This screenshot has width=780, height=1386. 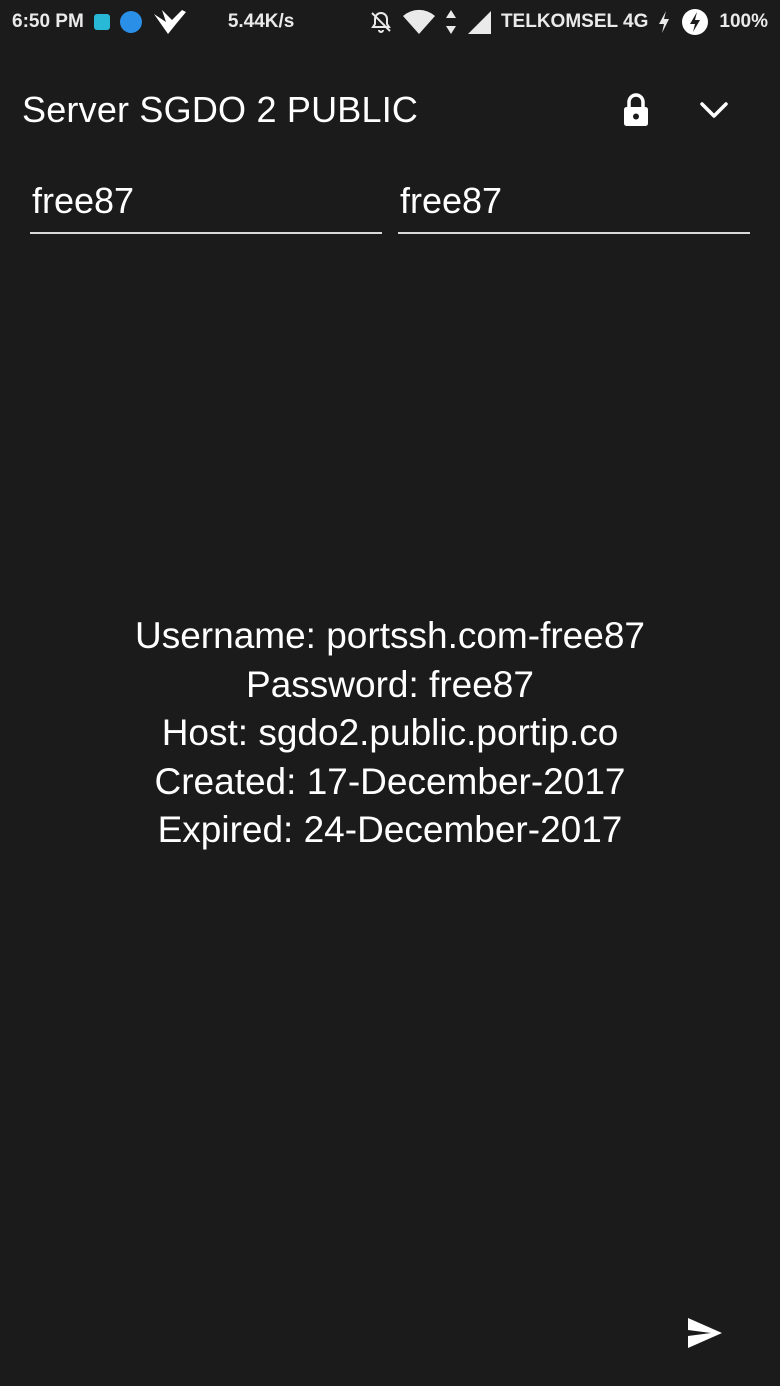 What do you see at coordinates (381, 22) in the screenshot?
I see `notifications-off-icon` at bounding box center [381, 22].